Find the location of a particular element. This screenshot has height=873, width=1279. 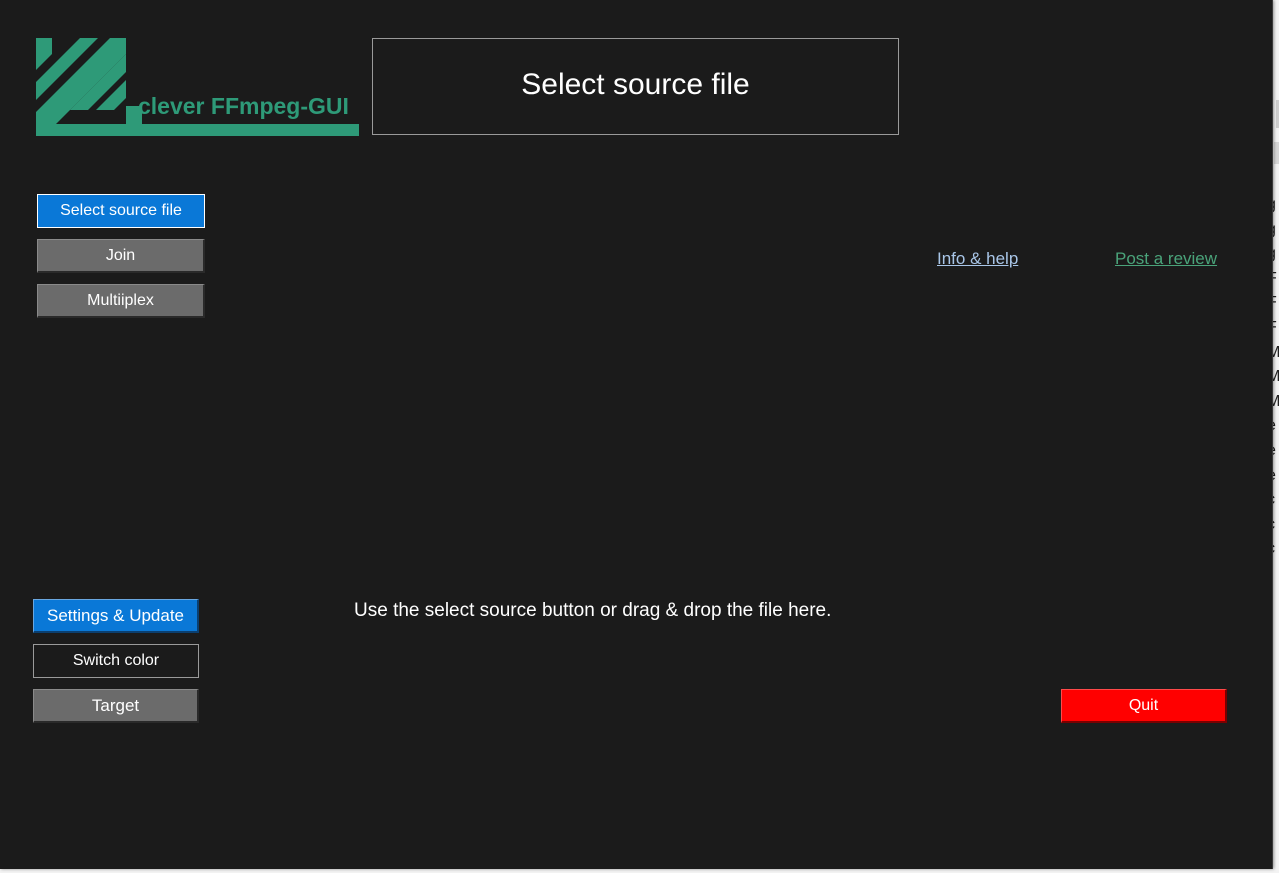

target-button: Target is located at coordinates (116, 706).